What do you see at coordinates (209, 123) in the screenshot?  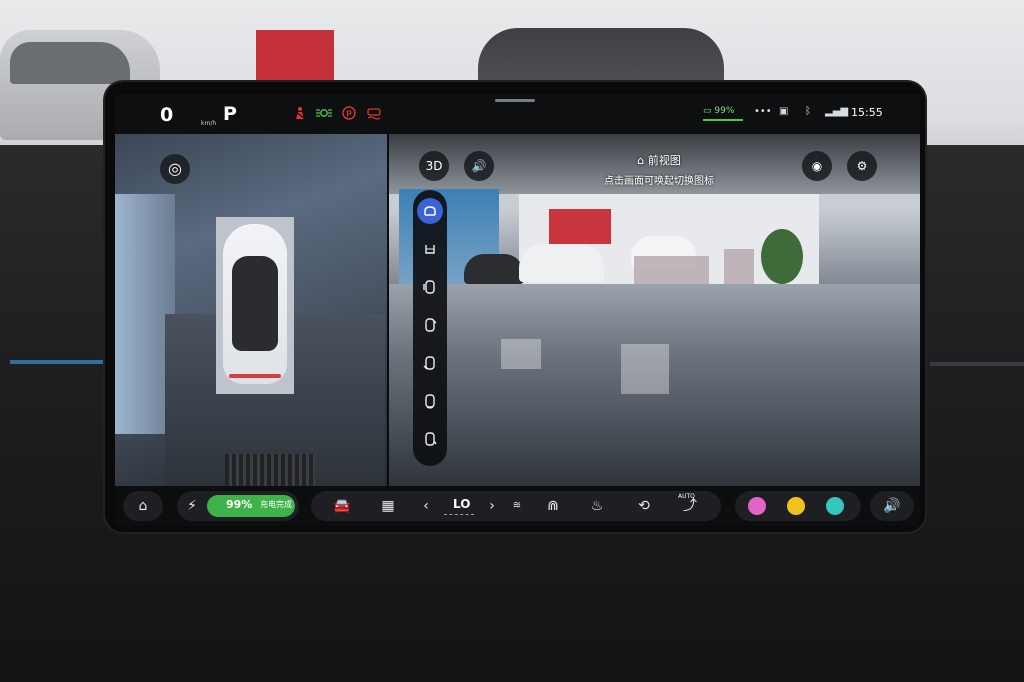 I see `speed-unit: km/h` at bounding box center [209, 123].